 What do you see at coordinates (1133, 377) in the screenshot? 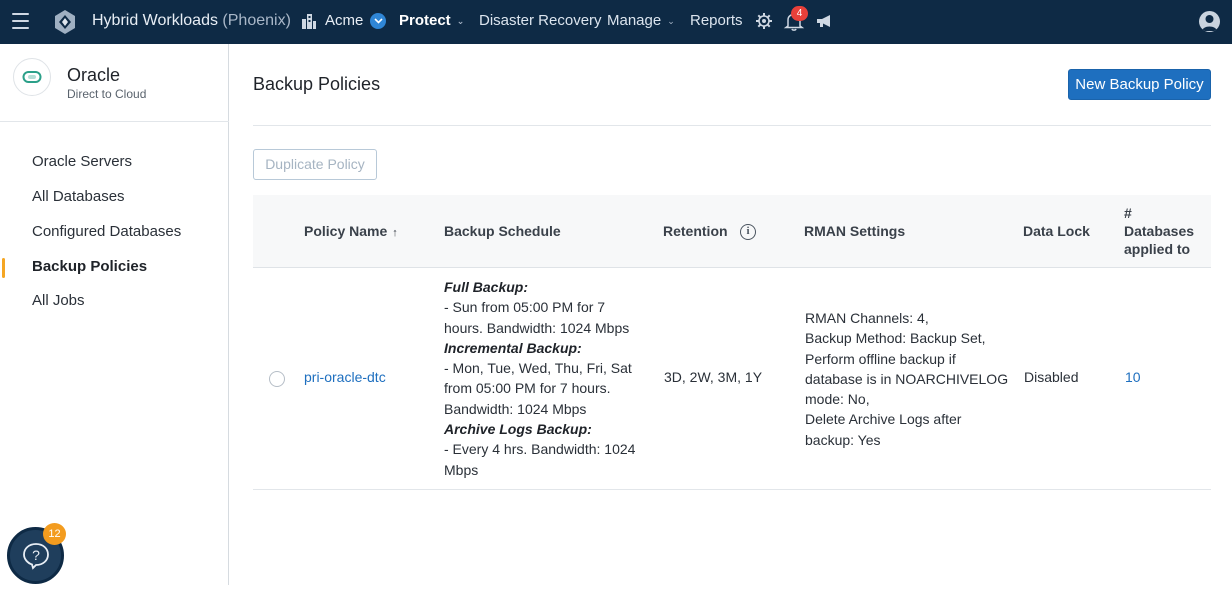
I see `databases-count-link: 10` at bounding box center [1133, 377].